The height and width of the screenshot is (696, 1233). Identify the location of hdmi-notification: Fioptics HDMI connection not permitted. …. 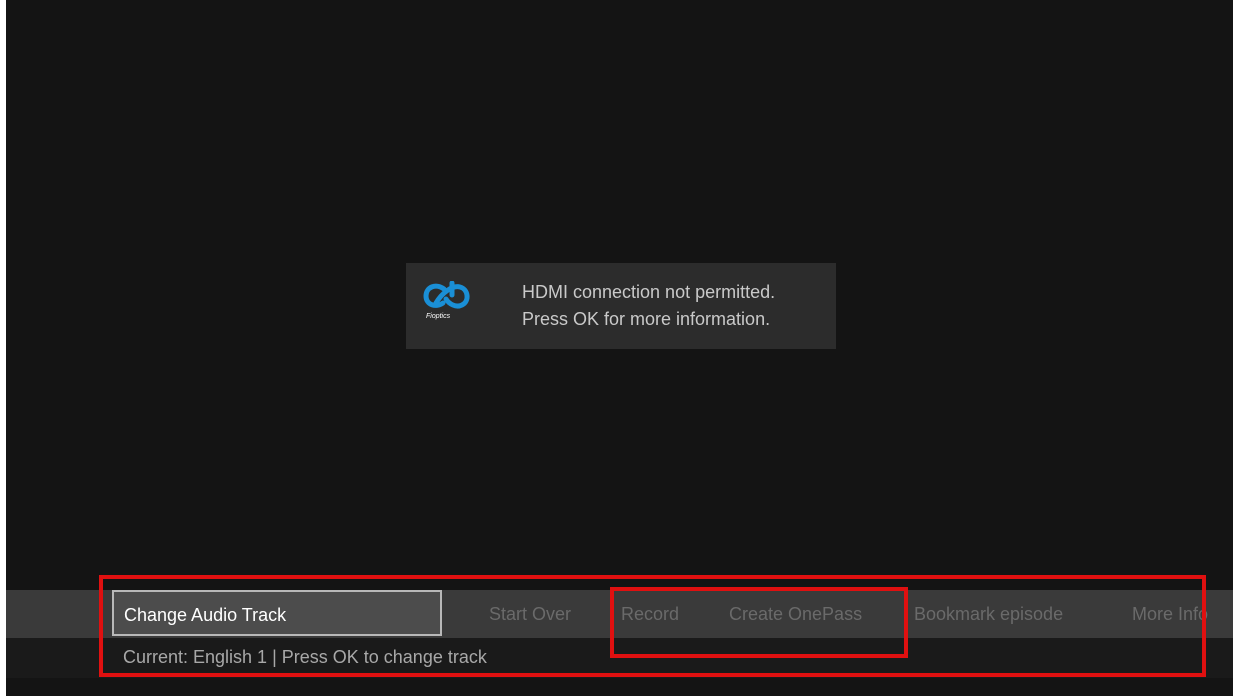
(621, 306).